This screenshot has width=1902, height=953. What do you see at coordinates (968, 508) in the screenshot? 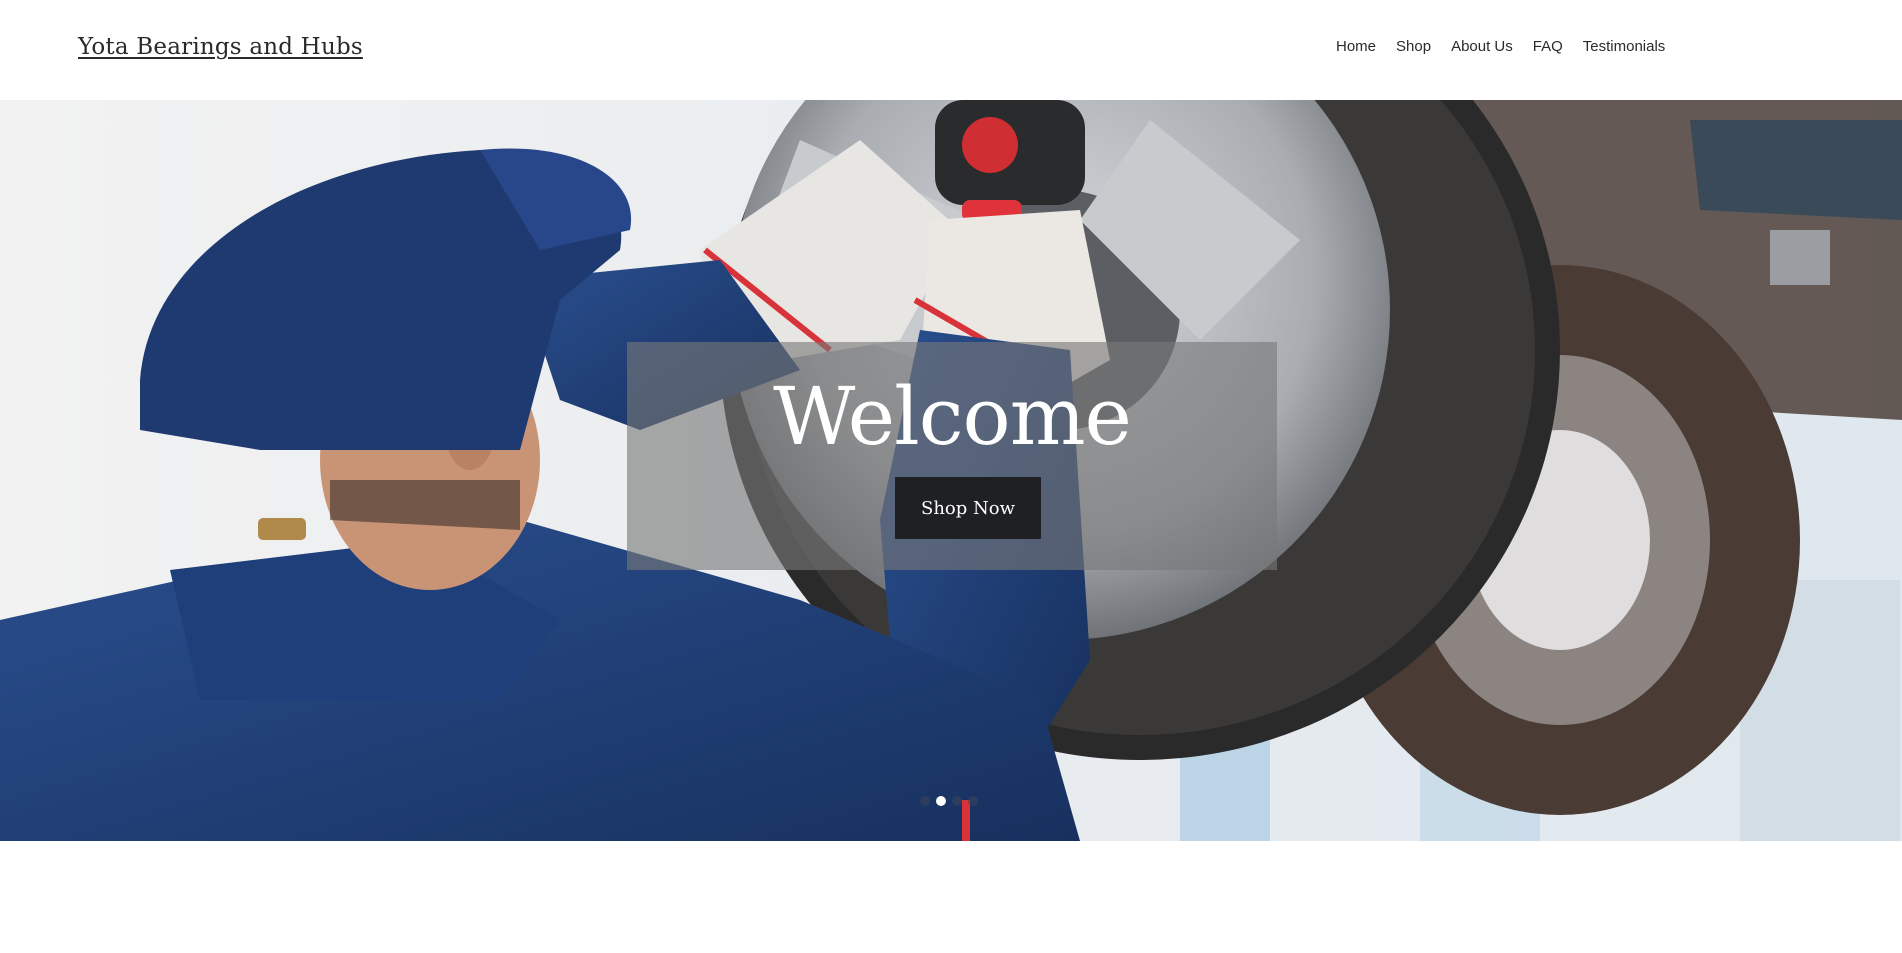
I see `shop-now-button: Shop Now` at bounding box center [968, 508].